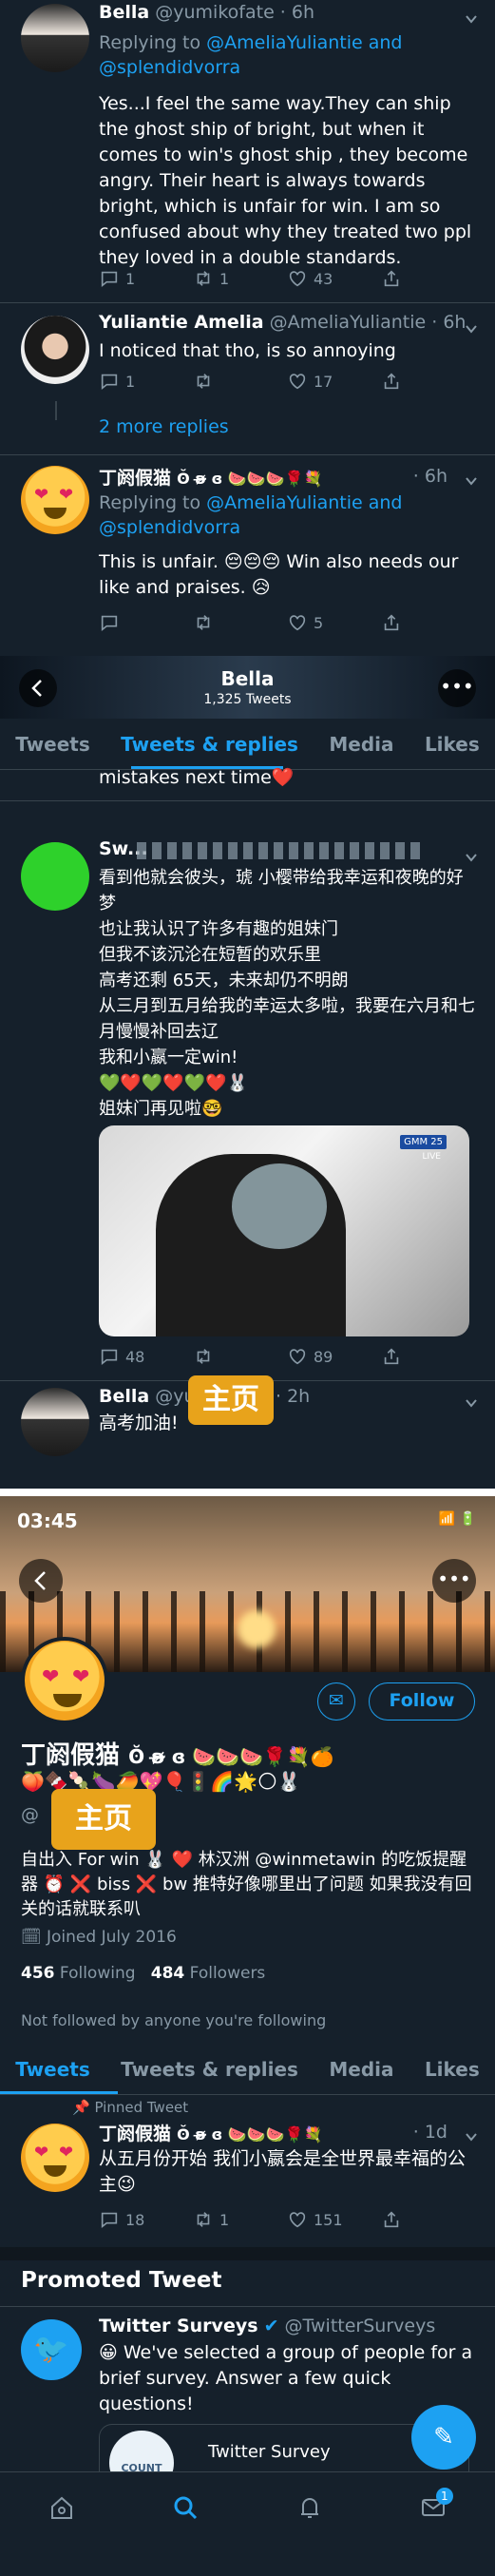 This screenshot has height=2576, width=495. Describe the element at coordinates (278, 2219) in the screenshot. I see `tweet-actions: 18 1 151` at that location.